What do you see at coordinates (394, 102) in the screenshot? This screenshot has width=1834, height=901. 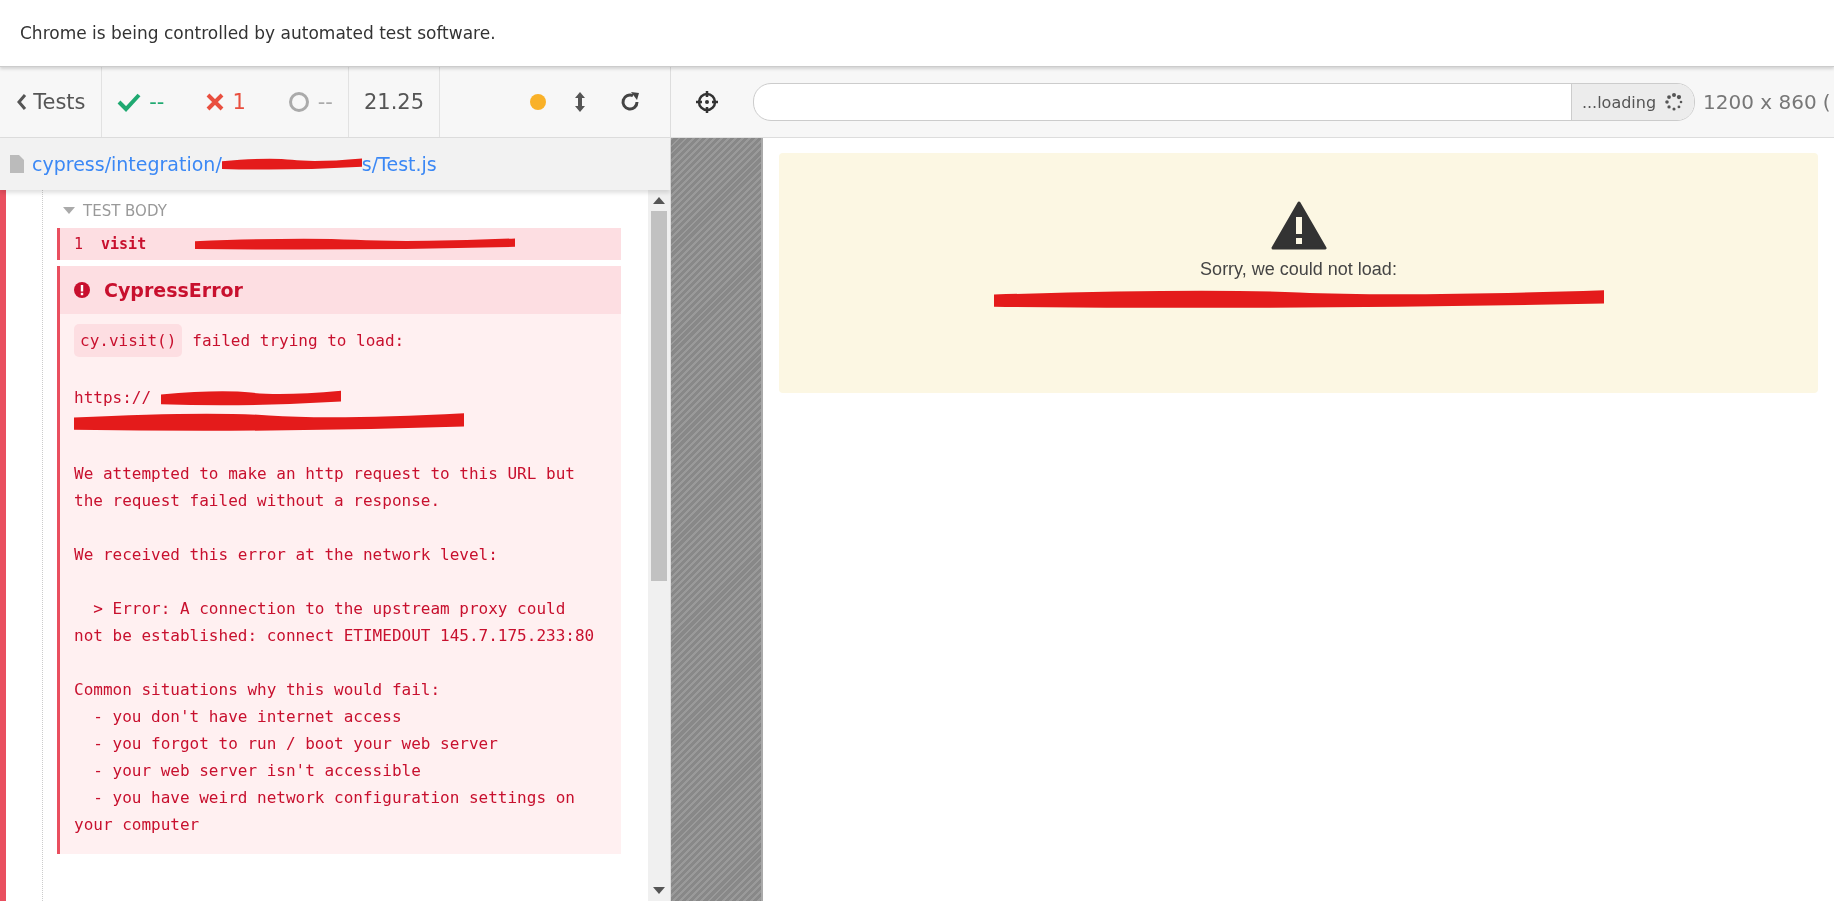 I see `duration: 21.25` at bounding box center [394, 102].